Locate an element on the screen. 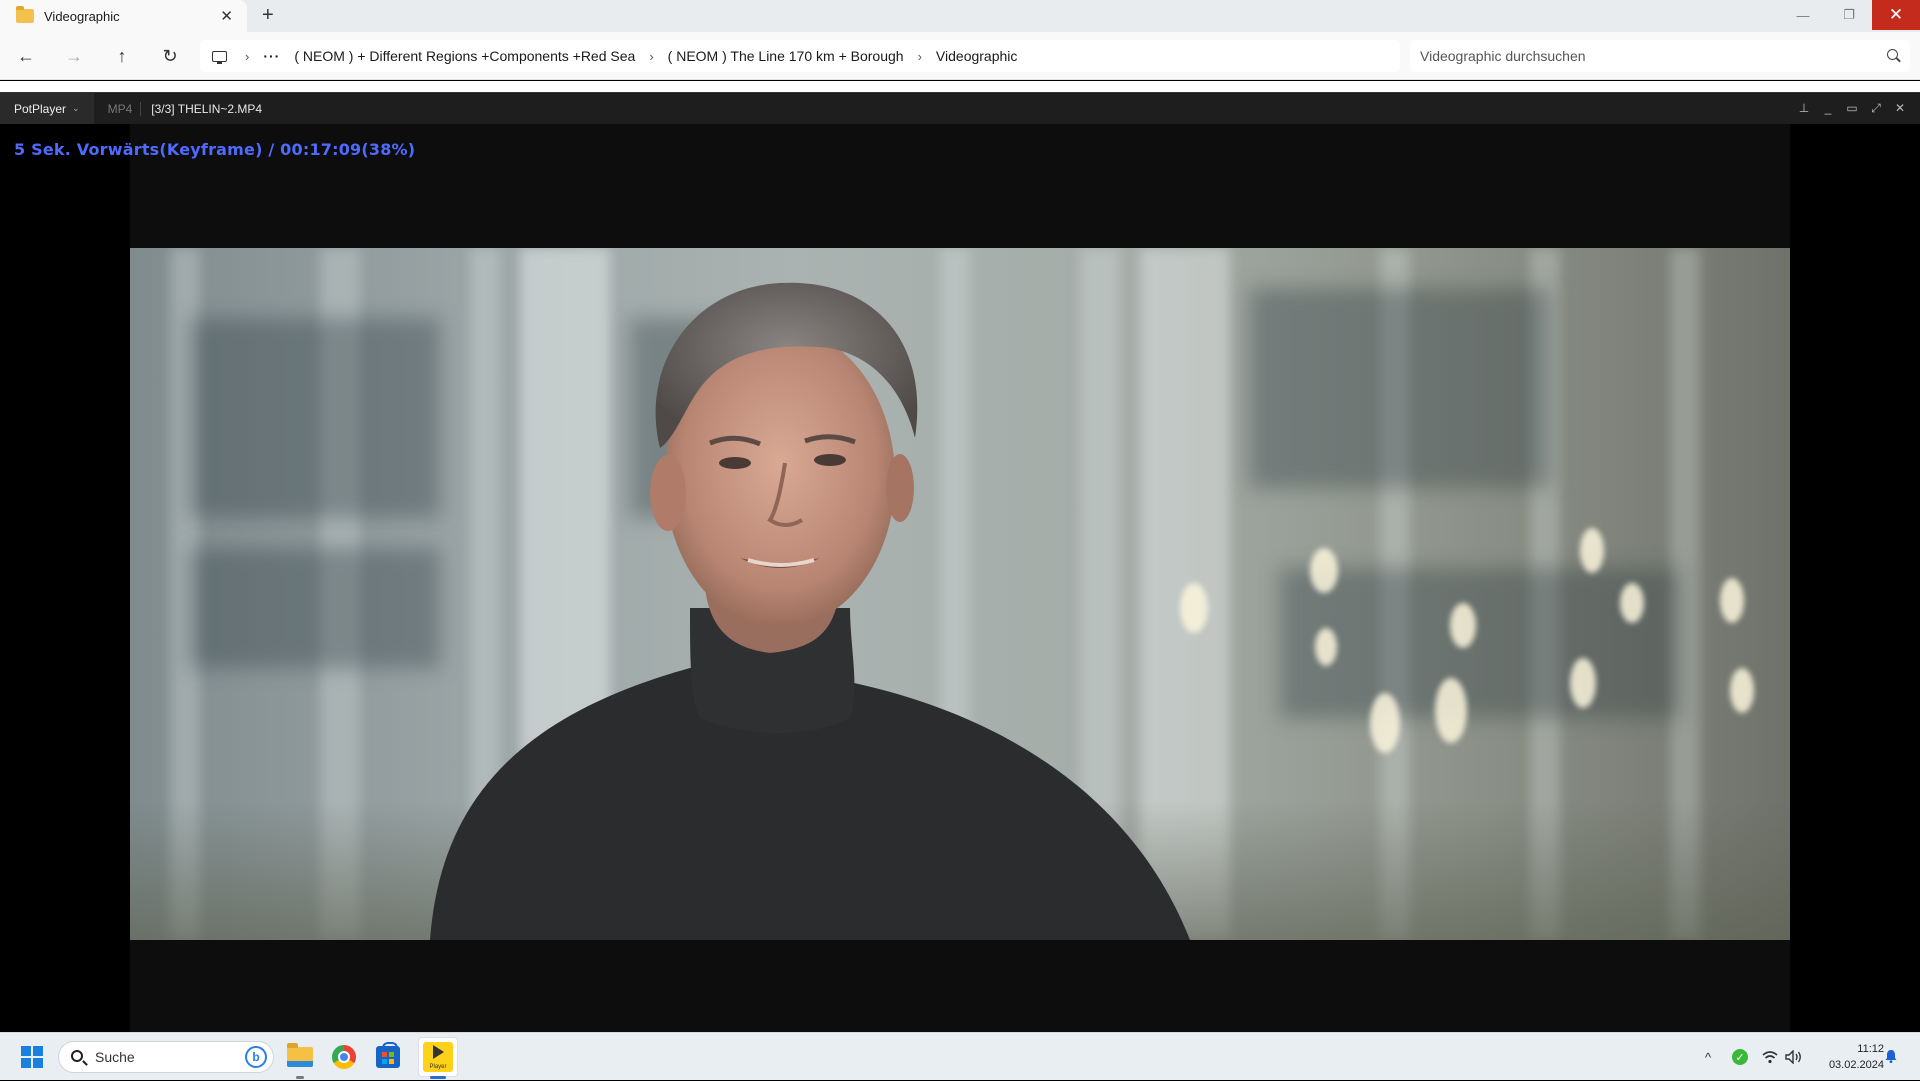 This screenshot has height=1081, width=1920. chrome-icon is located at coordinates (344, 1057).